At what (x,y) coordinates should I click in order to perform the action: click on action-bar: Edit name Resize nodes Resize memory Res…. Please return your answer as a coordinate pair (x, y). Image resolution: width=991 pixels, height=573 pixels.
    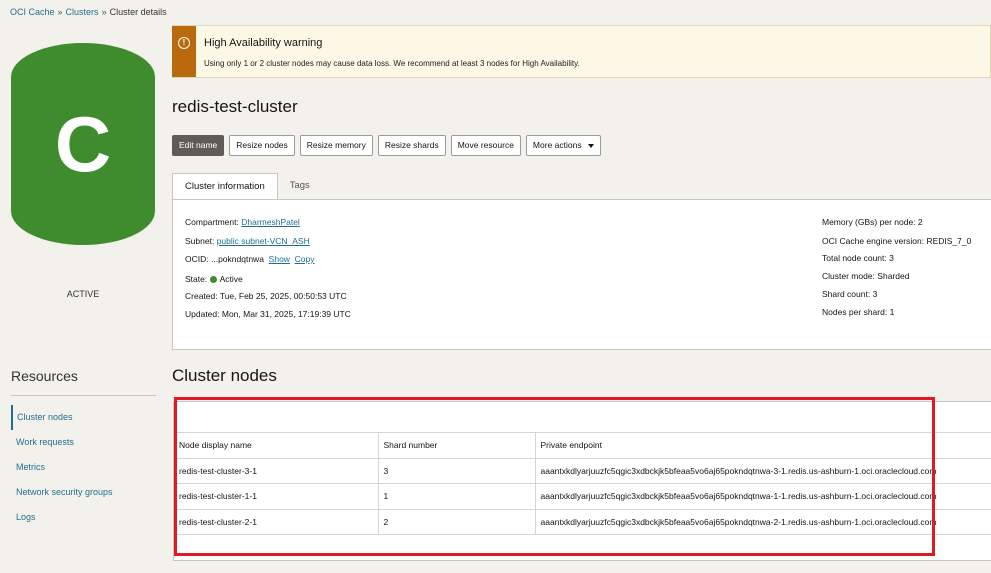
    Looking at the image, I should click on (386, 145).